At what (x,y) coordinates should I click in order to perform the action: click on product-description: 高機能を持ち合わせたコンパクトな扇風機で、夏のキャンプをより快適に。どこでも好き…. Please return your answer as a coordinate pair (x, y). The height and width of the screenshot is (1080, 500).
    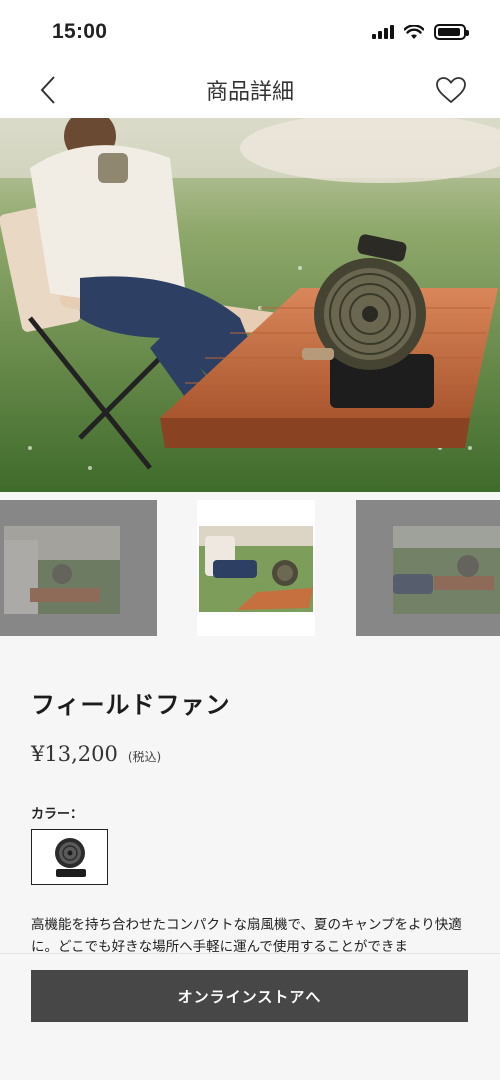
    Looking at the image, I should click on (246, 936).